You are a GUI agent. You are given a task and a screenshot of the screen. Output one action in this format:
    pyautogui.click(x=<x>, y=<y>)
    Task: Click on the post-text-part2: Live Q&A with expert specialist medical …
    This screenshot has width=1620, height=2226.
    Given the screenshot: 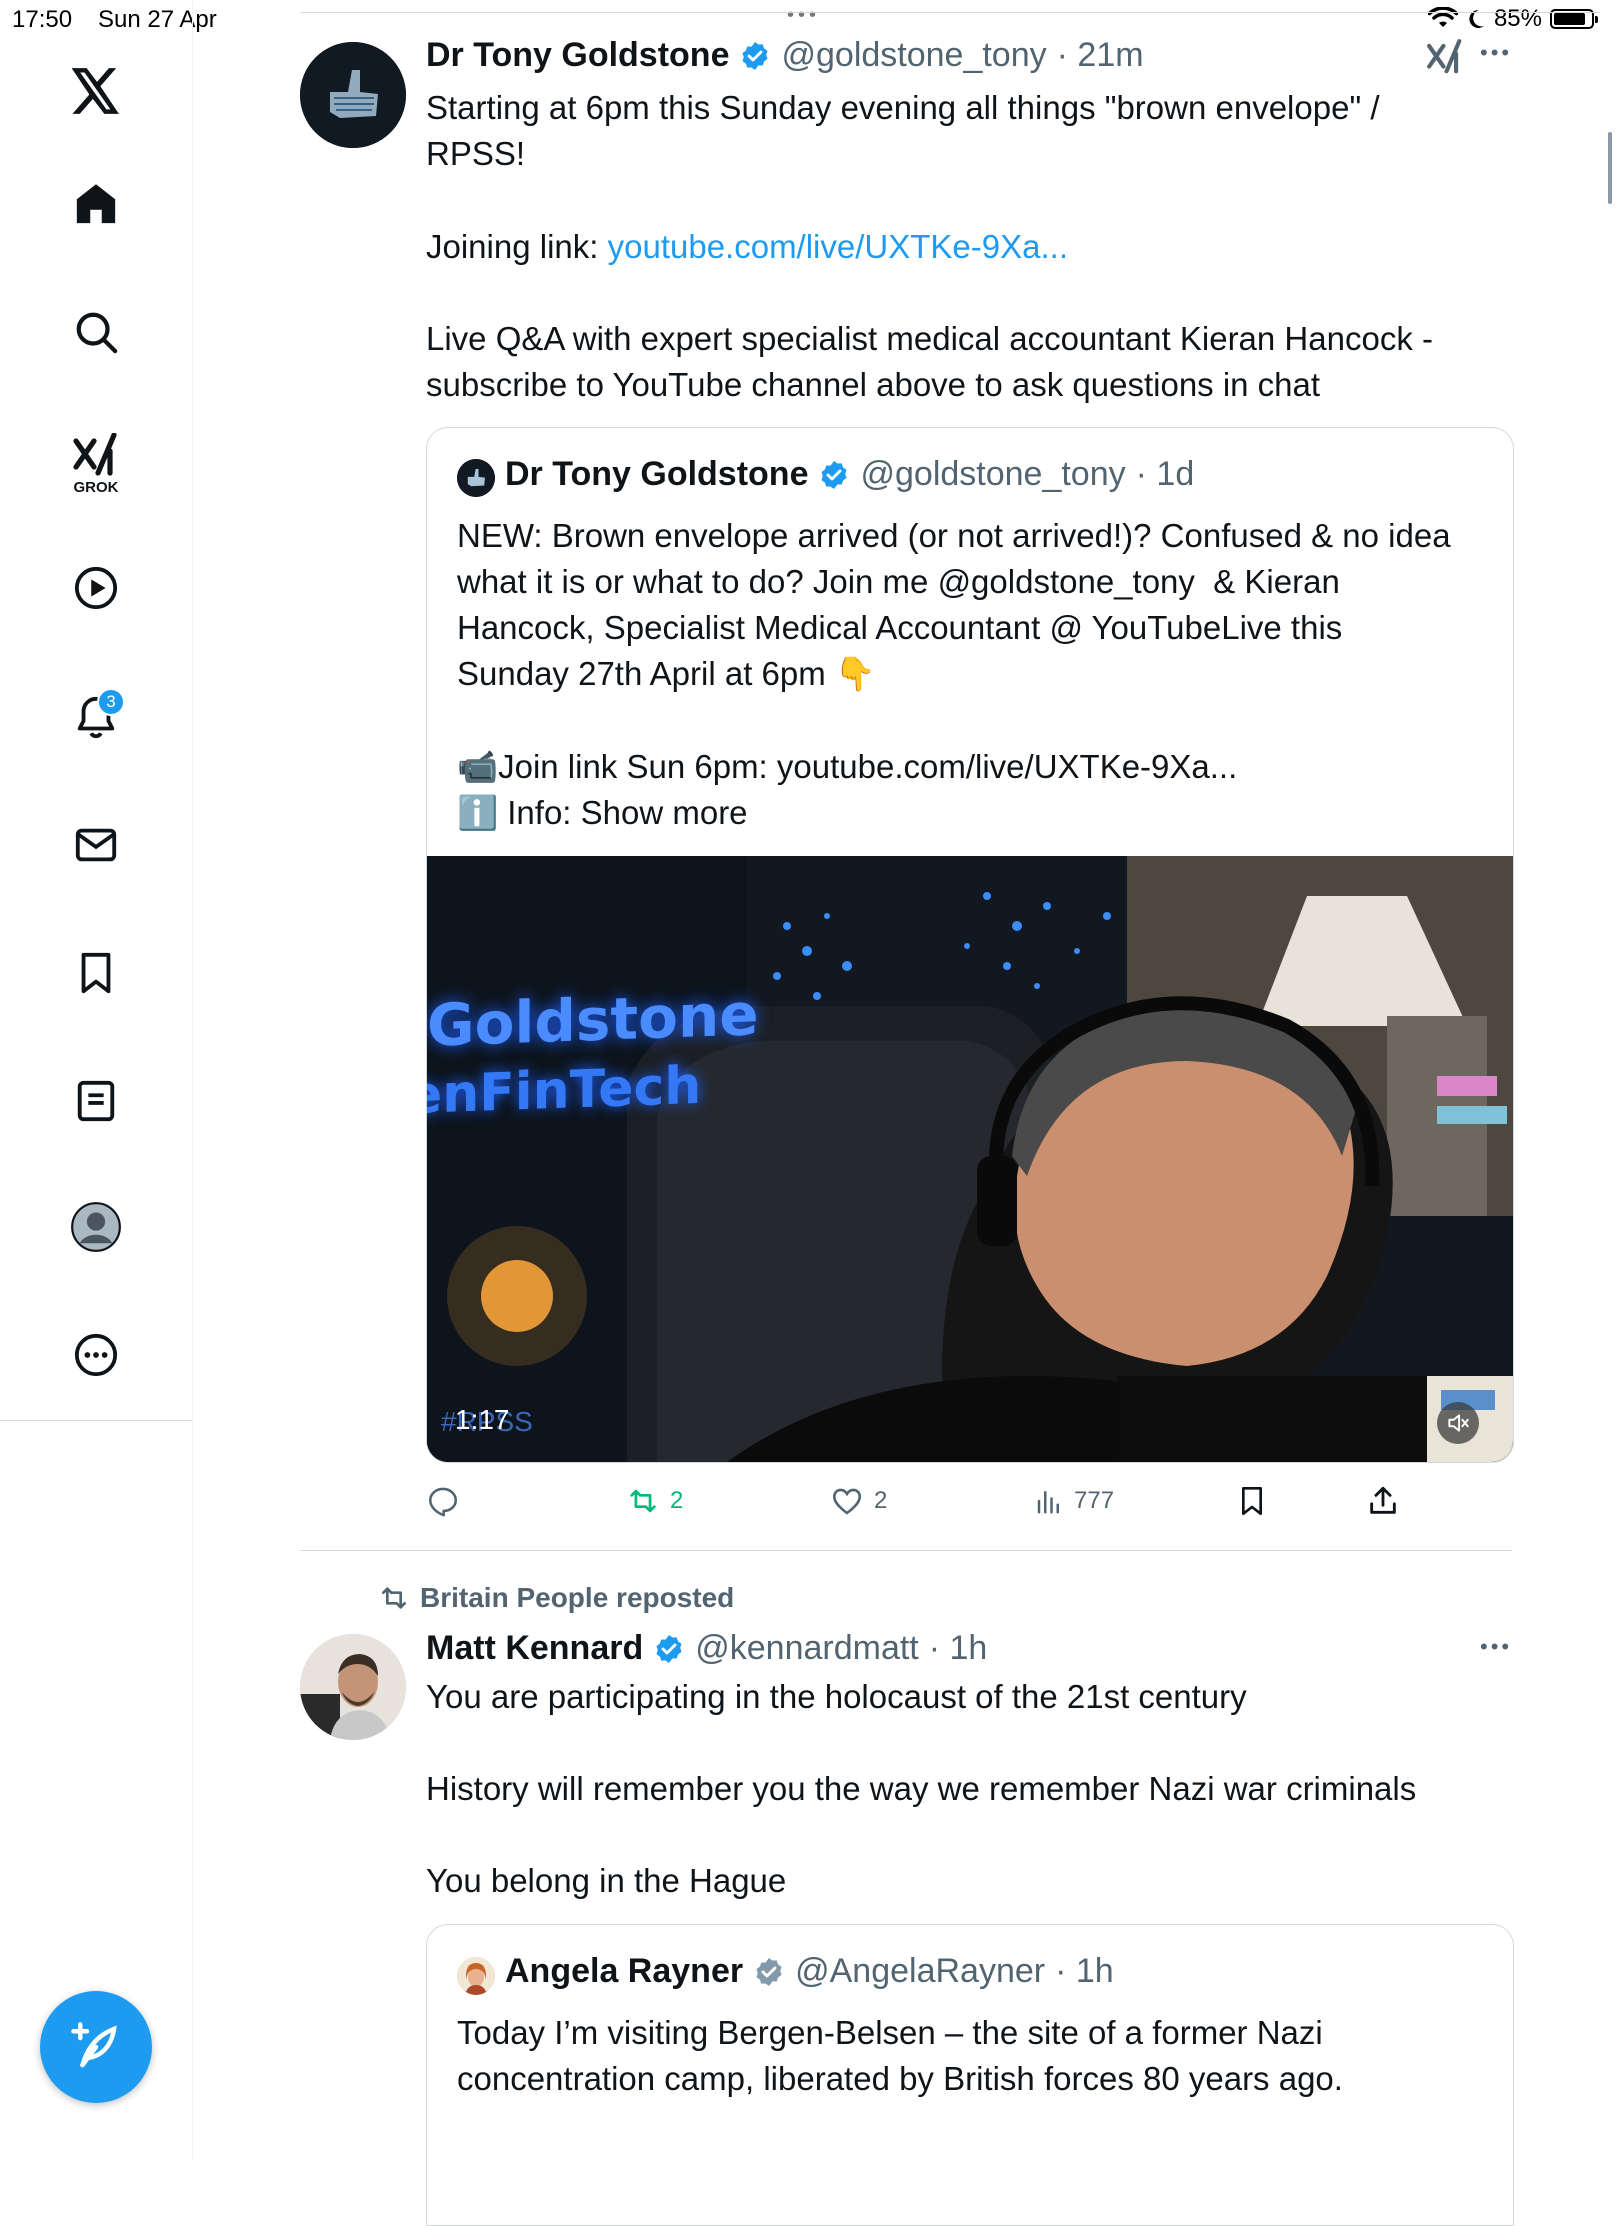 What is the action you would take?
    pyautogui.click(x=929, y=361)
    